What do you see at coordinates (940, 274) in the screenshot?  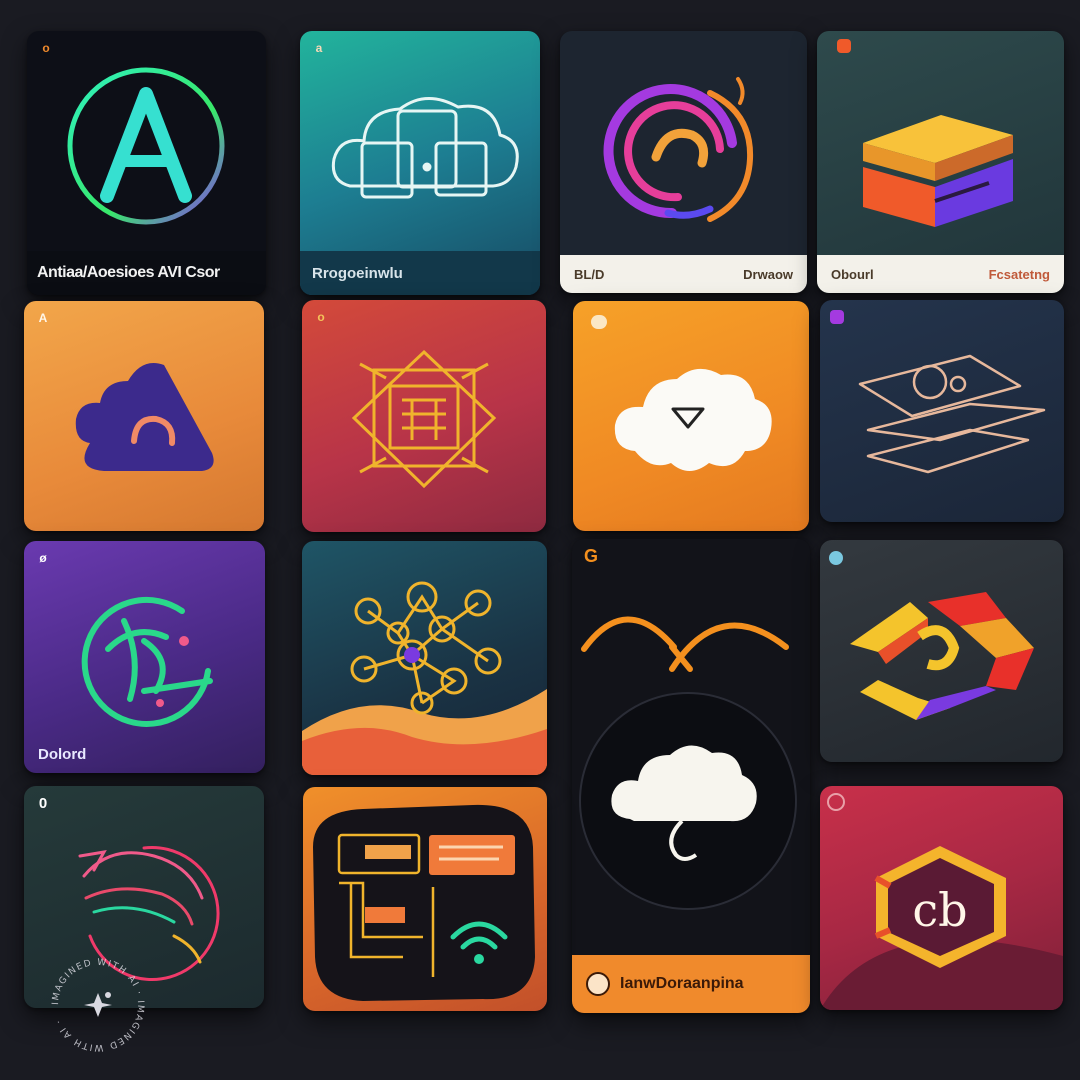 I see `tile-caption-bar: Obourl Fcsatetng` at bounding box center [940, 274].